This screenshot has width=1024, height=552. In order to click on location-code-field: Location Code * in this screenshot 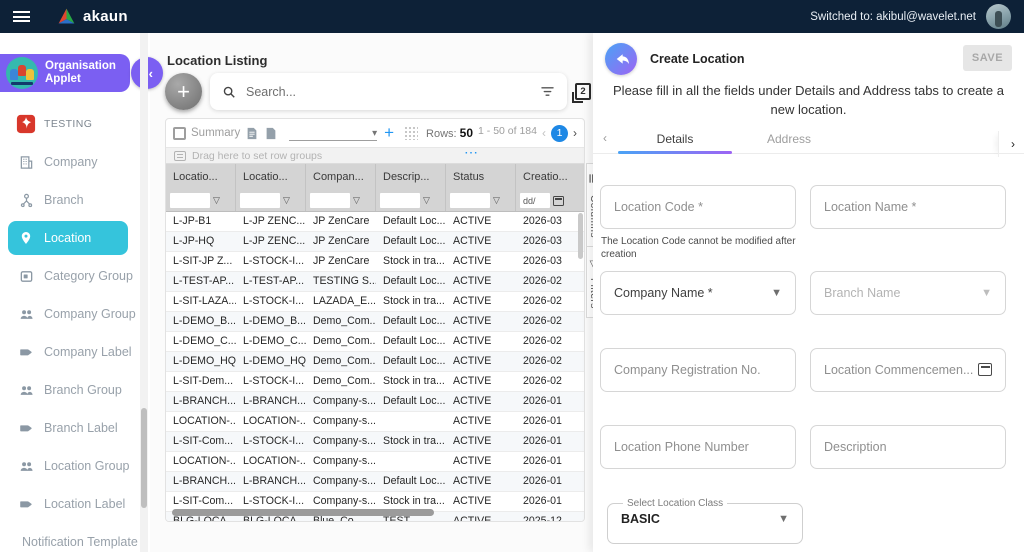, I will do `click(698, 206)`.